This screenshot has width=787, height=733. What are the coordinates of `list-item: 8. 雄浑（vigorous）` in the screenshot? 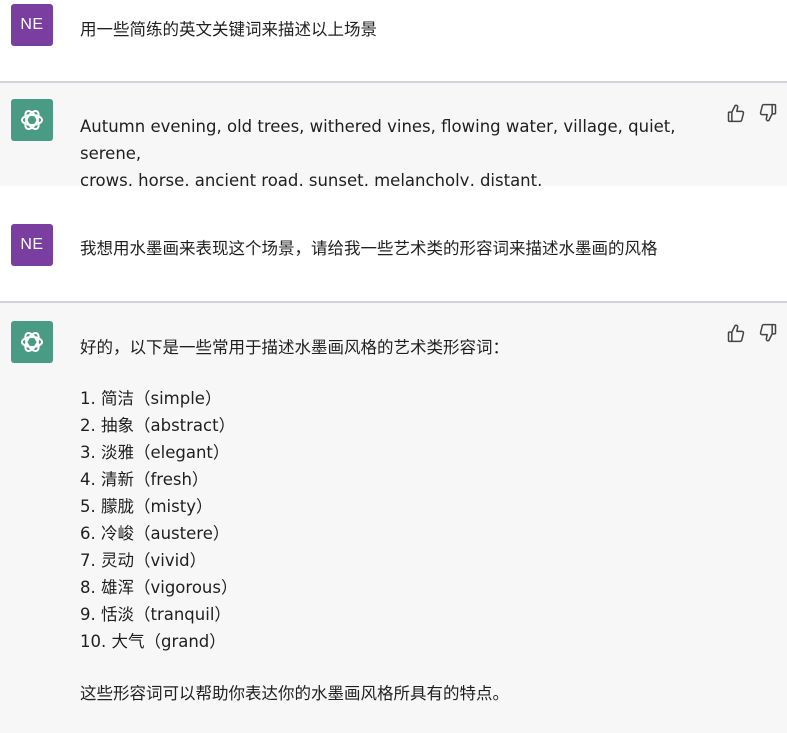 It's located at (159, 587).